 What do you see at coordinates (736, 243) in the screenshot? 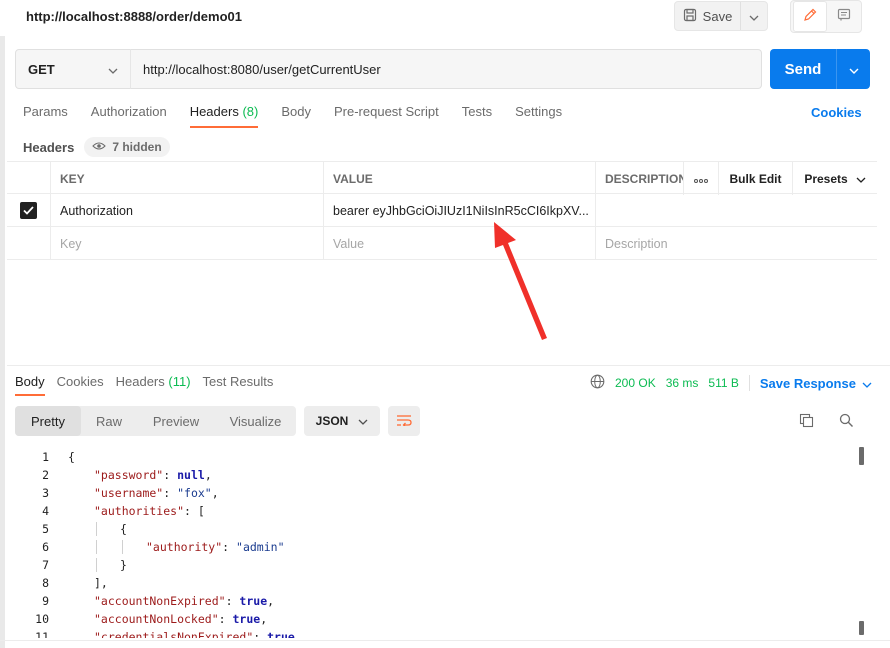
I see `new-description-input: Description` at bounding box center [736, 243].